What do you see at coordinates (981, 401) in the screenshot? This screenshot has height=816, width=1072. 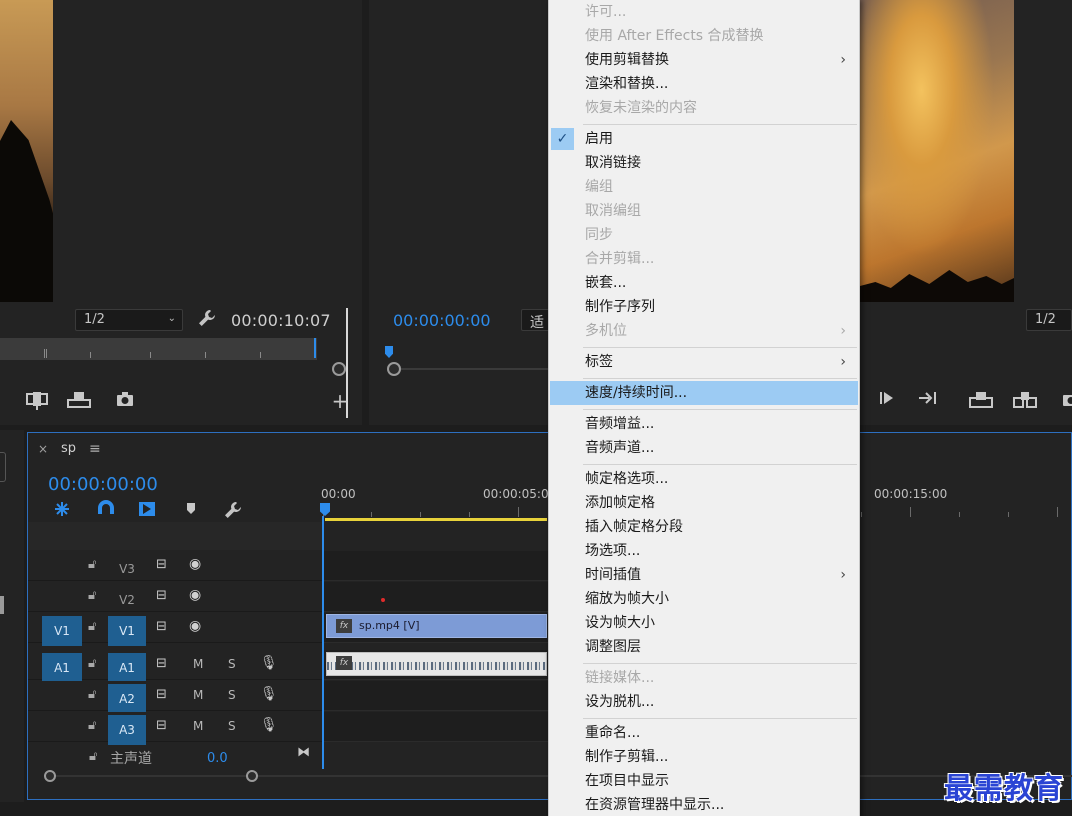 I see `lift-button` at bounding box center [981, 401].